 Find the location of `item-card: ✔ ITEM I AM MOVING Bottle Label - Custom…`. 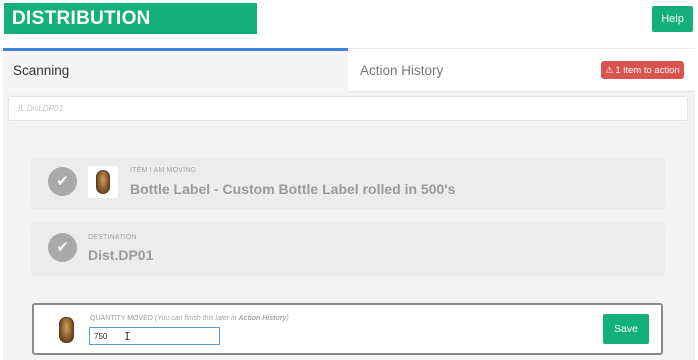

item-card: ✔ ITEM I AM MOVING Bottle Label - Custom… is located at coordinates (348, 182).